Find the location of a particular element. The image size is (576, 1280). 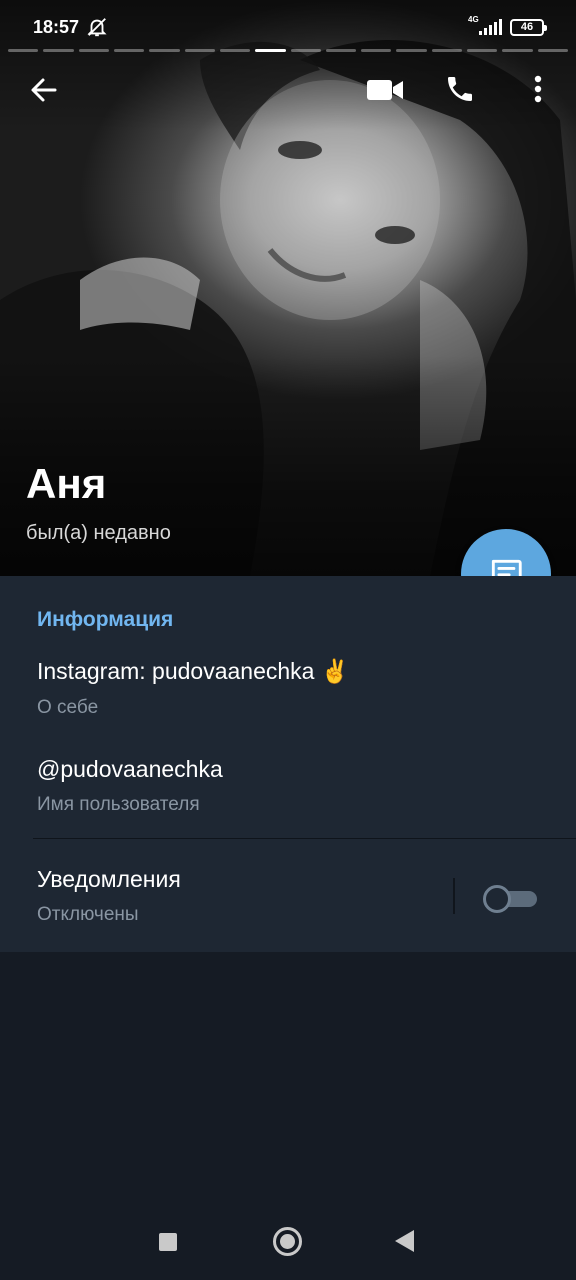

profile-name: Аня is located at coordinates (66, 483).